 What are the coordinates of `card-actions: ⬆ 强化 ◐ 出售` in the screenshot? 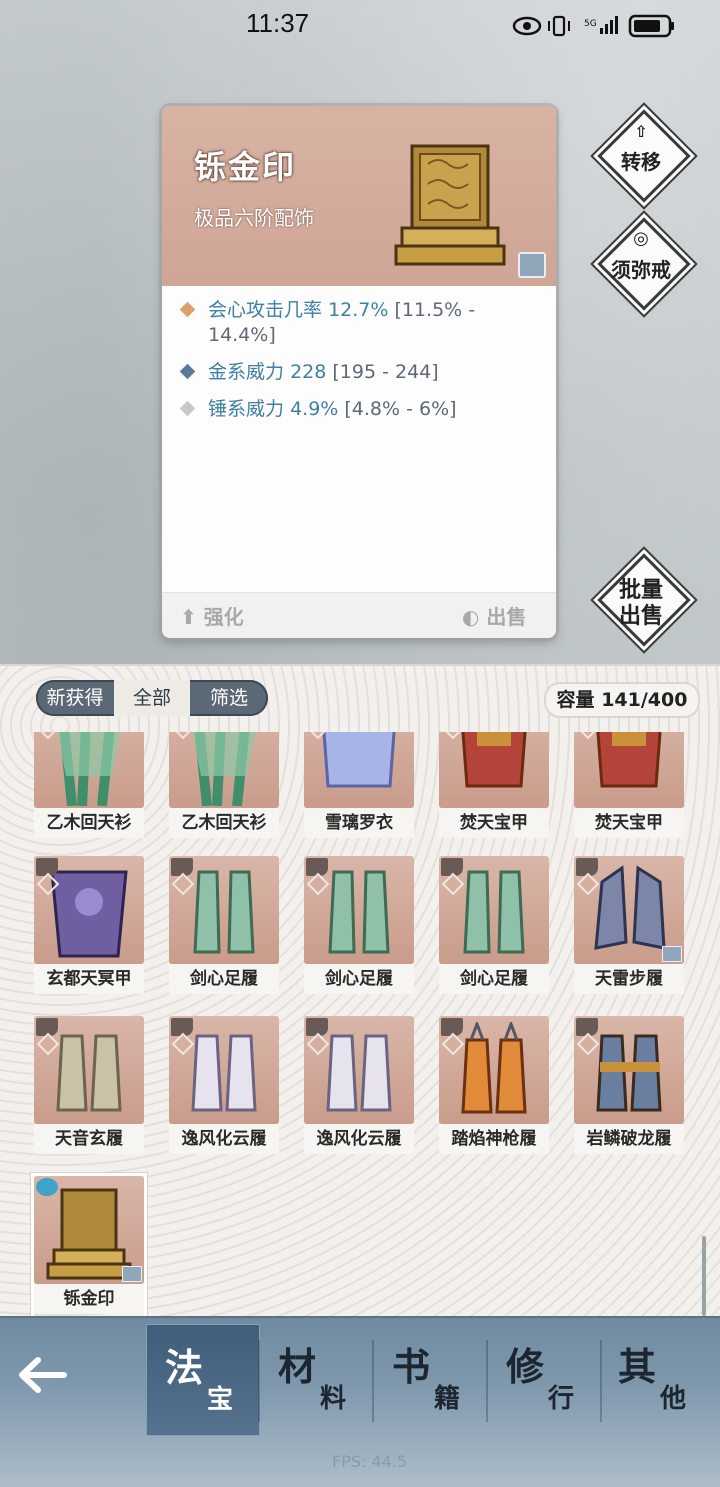 It's located at (359, 615).